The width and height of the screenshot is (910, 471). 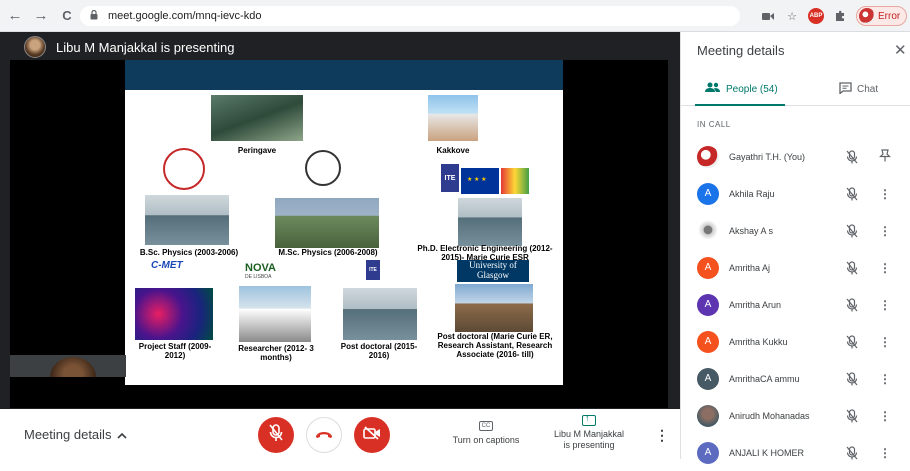 I want to click on lock-icon, so click(x=96, y=16).